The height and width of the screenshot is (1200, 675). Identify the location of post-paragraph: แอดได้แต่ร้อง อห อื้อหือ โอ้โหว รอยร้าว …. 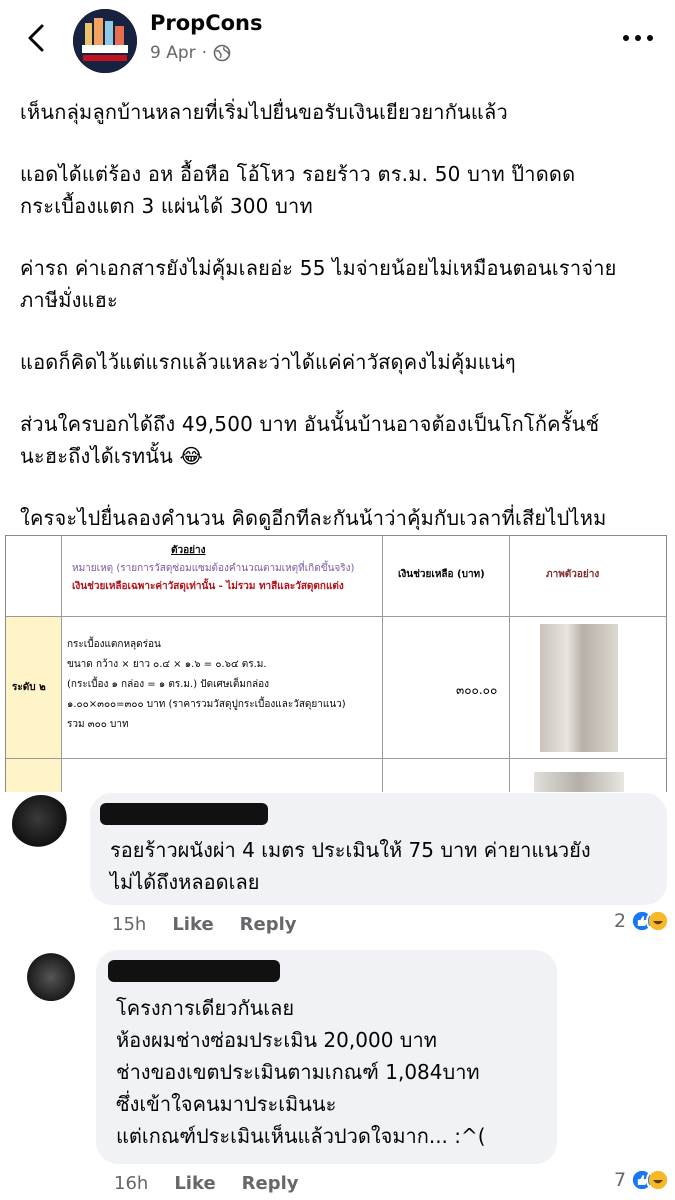
(298, 190).